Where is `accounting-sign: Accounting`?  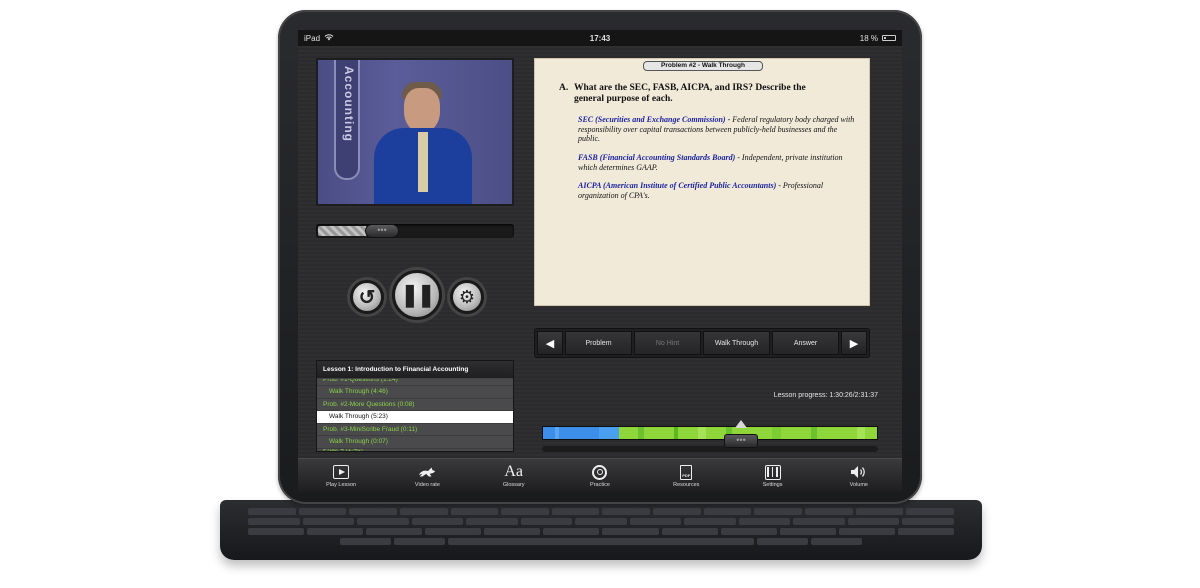 accounting-sign: Accounting is located at coordinates (347, 120).